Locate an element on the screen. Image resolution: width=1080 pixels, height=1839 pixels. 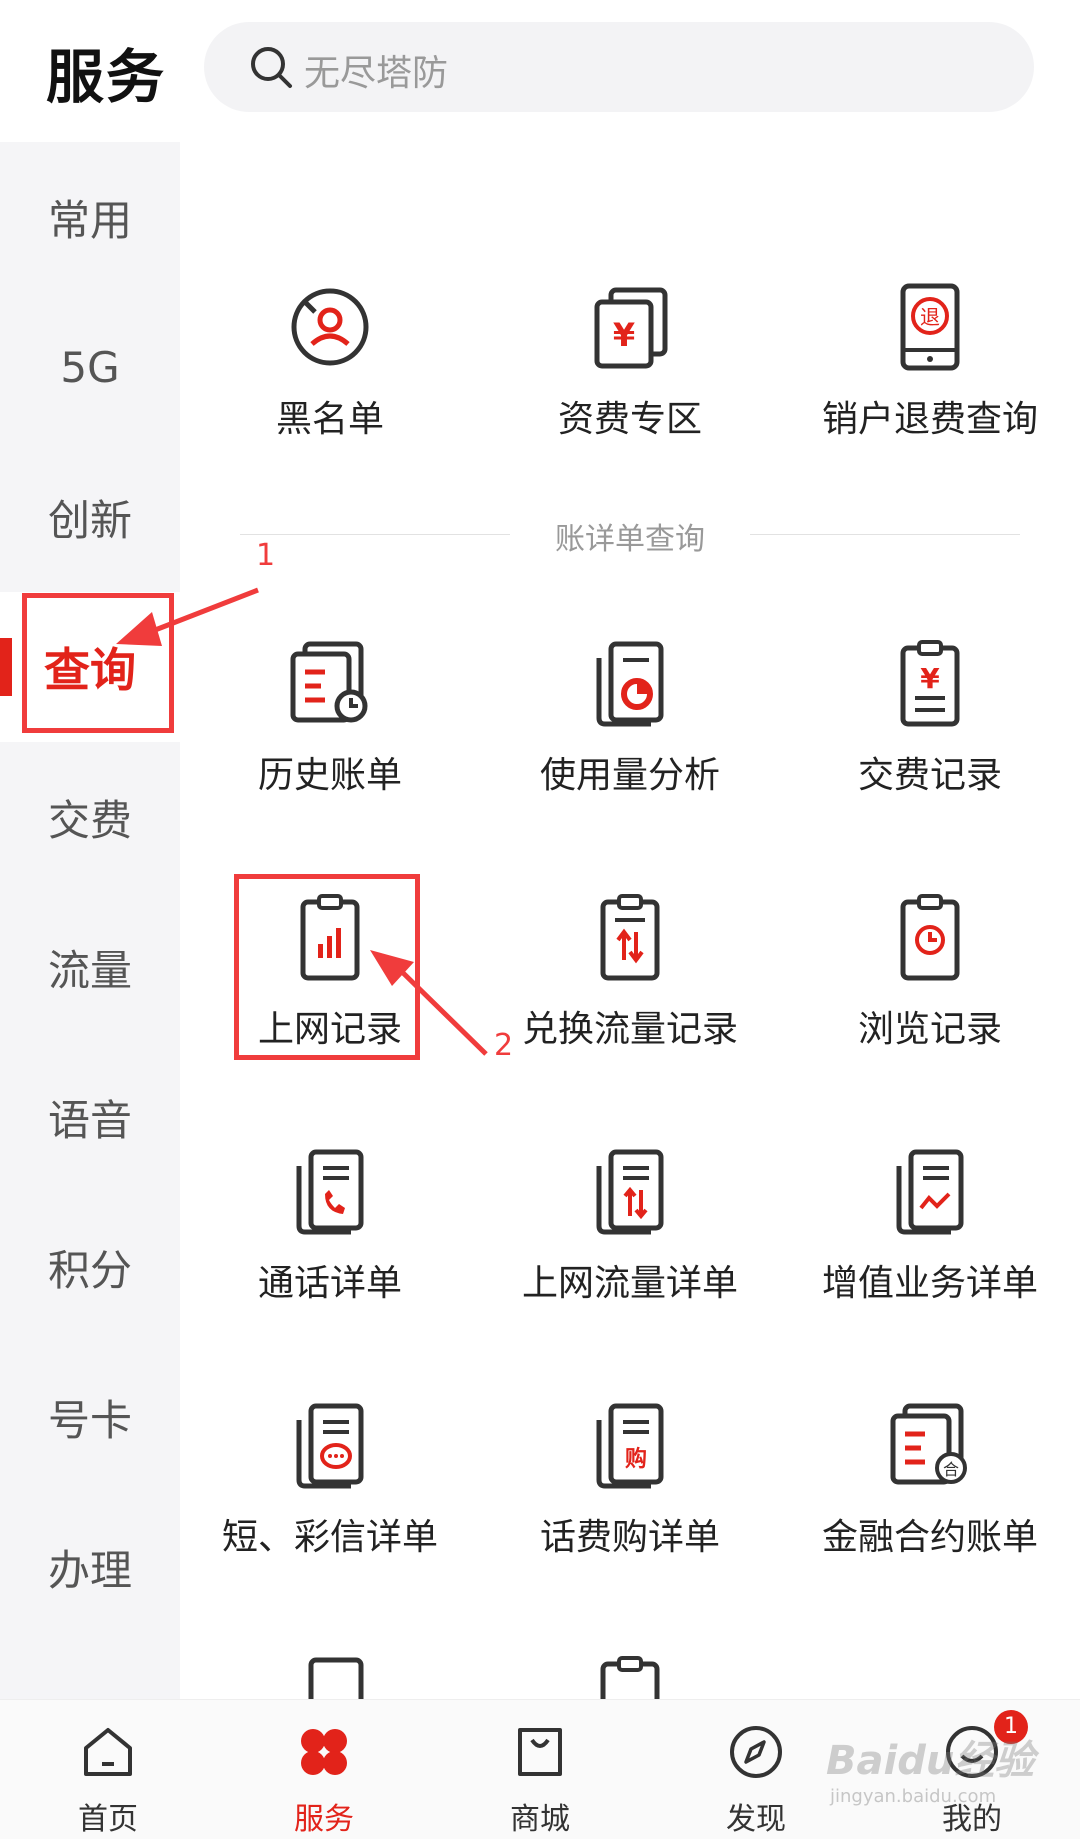
svg-text: 合 is located at coordinates (951, 1469).